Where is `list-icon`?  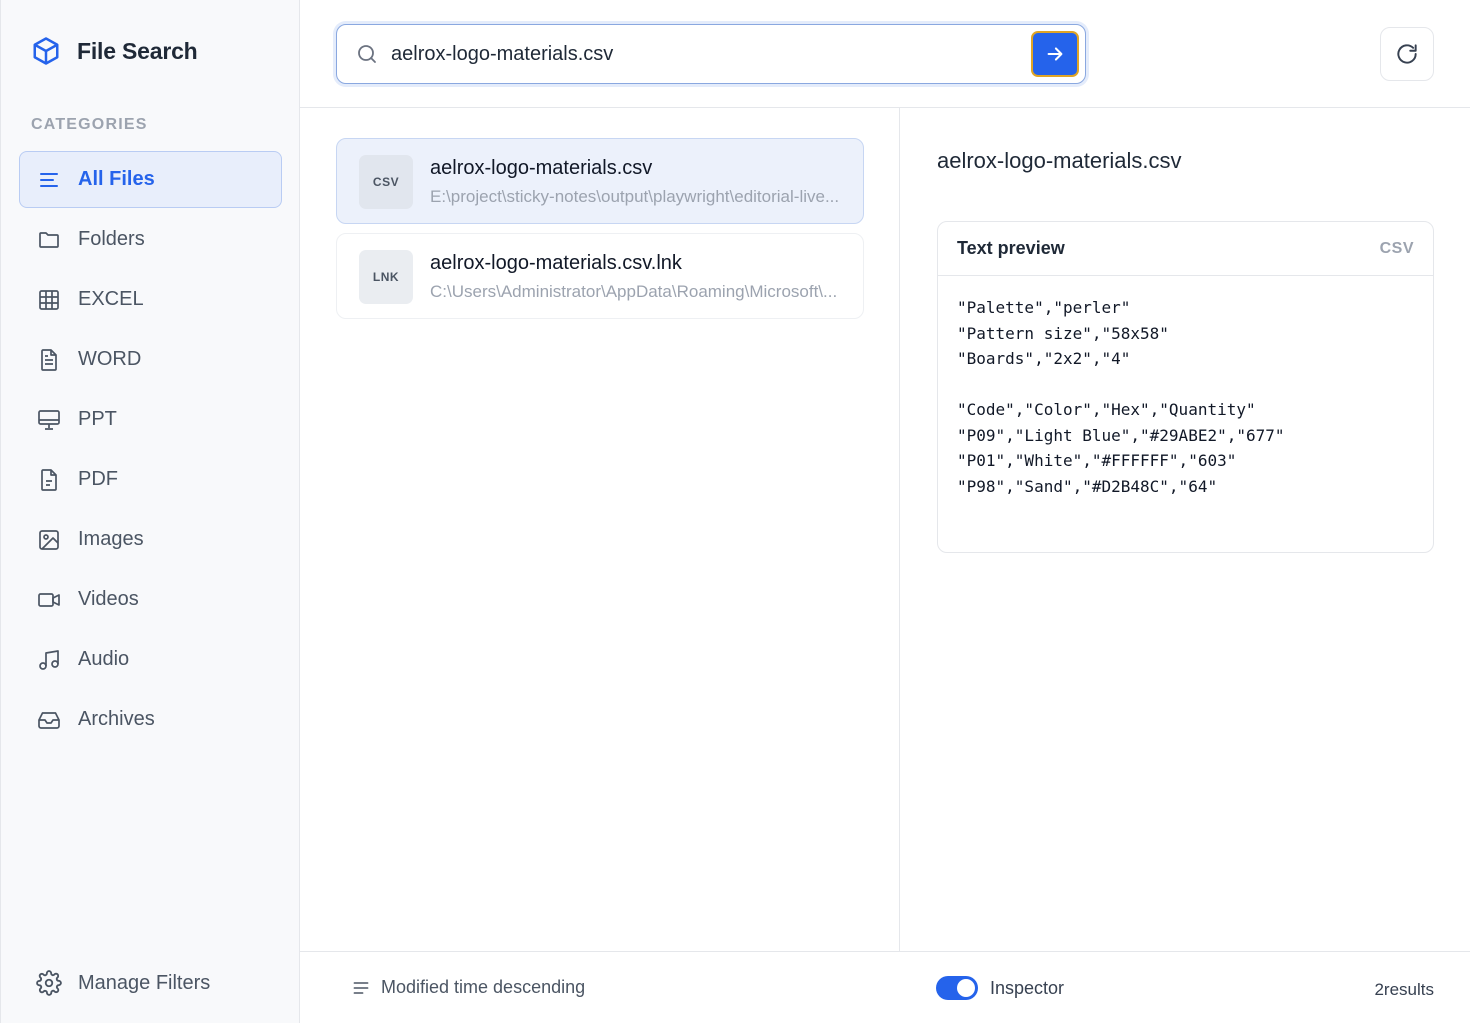 list-icon is located at coordinates (49, 179).